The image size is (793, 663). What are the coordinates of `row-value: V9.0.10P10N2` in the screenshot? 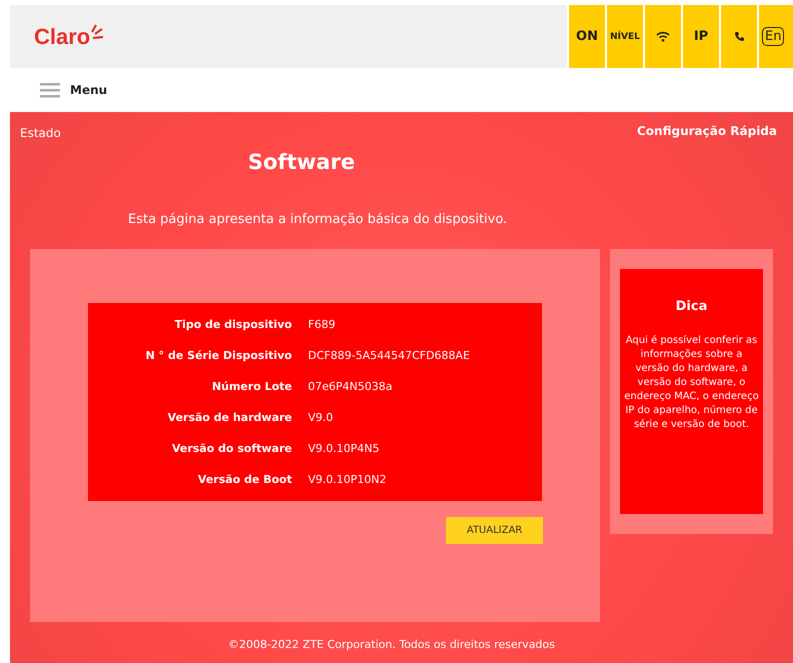 It's located at (348, 479).